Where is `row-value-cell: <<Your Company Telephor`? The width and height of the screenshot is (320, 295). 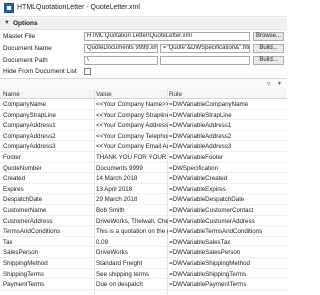 row-value-cell: <<Your Company Telephor is located at coordinates (132, 136).